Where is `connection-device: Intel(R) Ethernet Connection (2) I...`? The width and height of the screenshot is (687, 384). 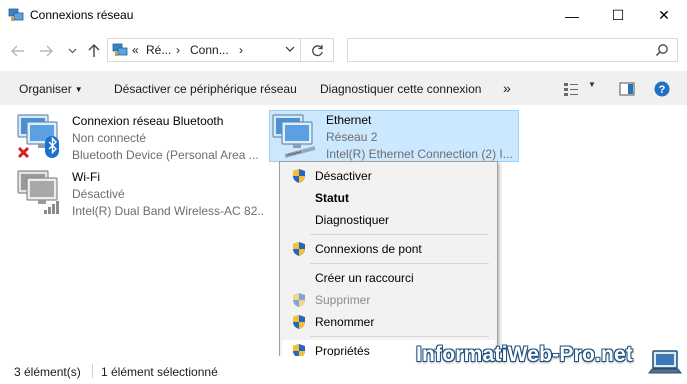
connection-device: Intel(R) Ethernet Connection (2) I... is located at coordinates (419, 154).